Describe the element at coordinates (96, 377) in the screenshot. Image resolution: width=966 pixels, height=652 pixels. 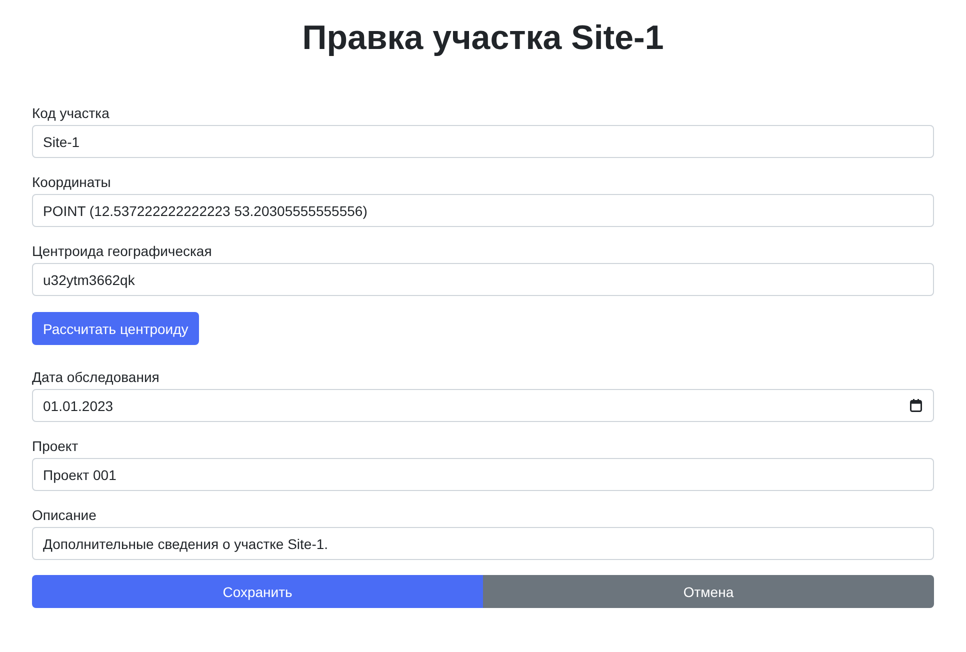
I see `field-label: Дата обследования` at that location.